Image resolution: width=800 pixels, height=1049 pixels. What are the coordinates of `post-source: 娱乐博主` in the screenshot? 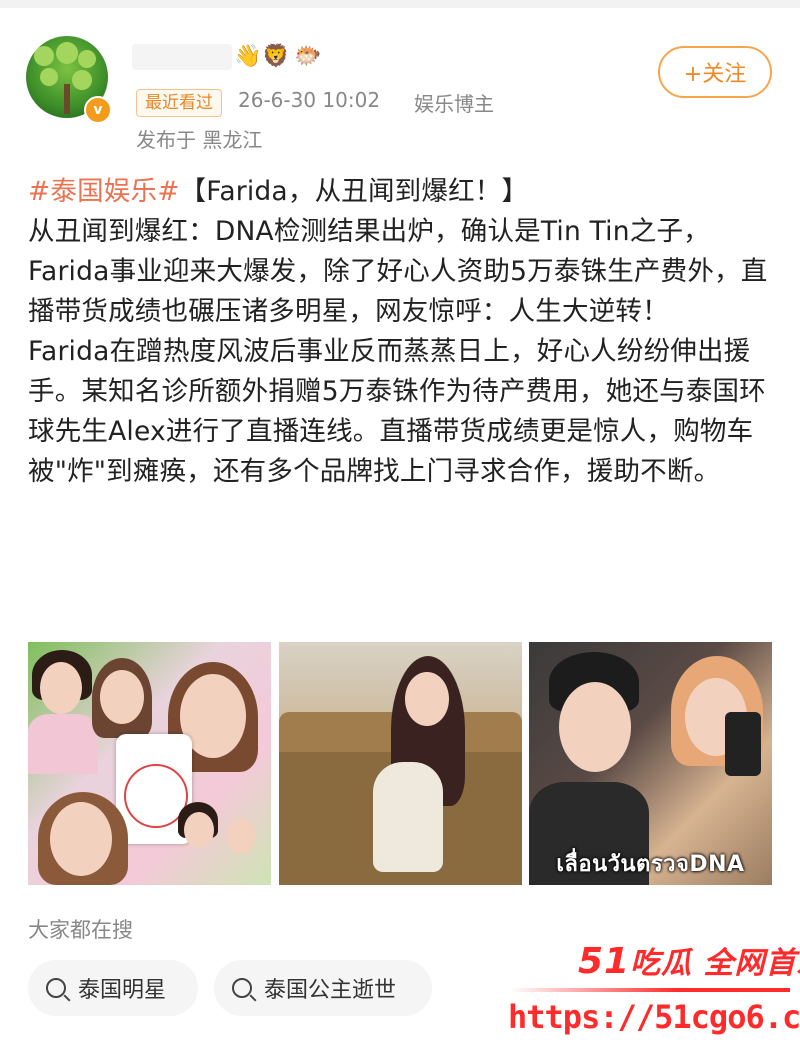 It's located at (454, 104).